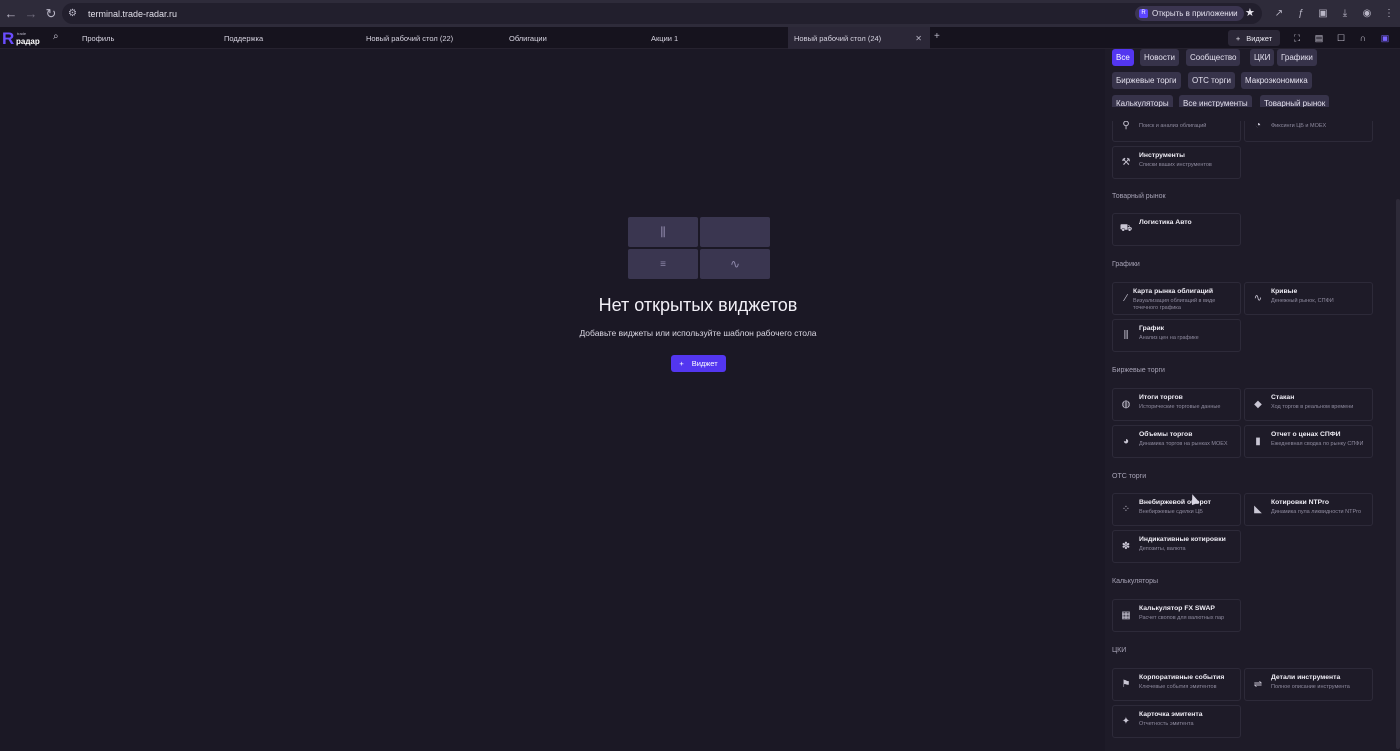 This screenshot has width=1400, height=751. What do you see at coordinates (1189, 13) in the screenshot?
I see `open-in-app-button: R Открыть в приложении` at bounding box center [1189, 13].